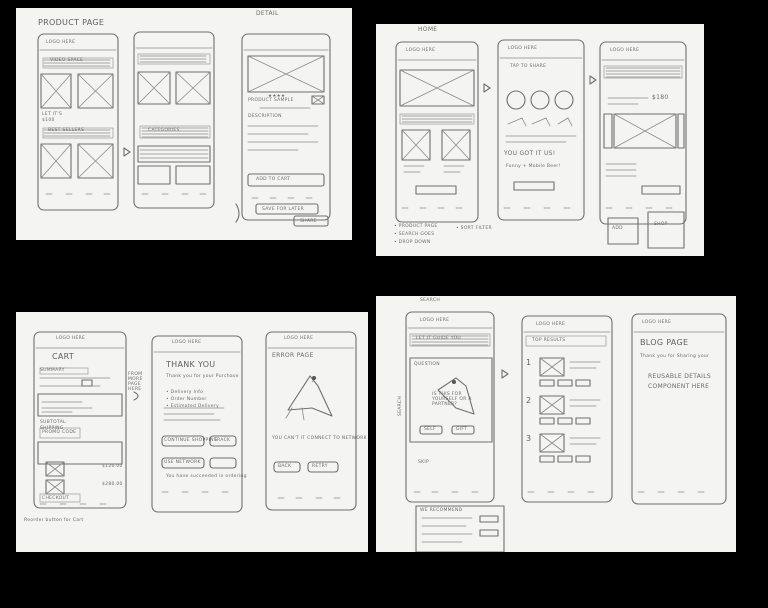 This screenshot has height=608, width=768. Describe the element at coordinates (427, 364) in the screenshot. I see `question-label: QUESTION` at that location.